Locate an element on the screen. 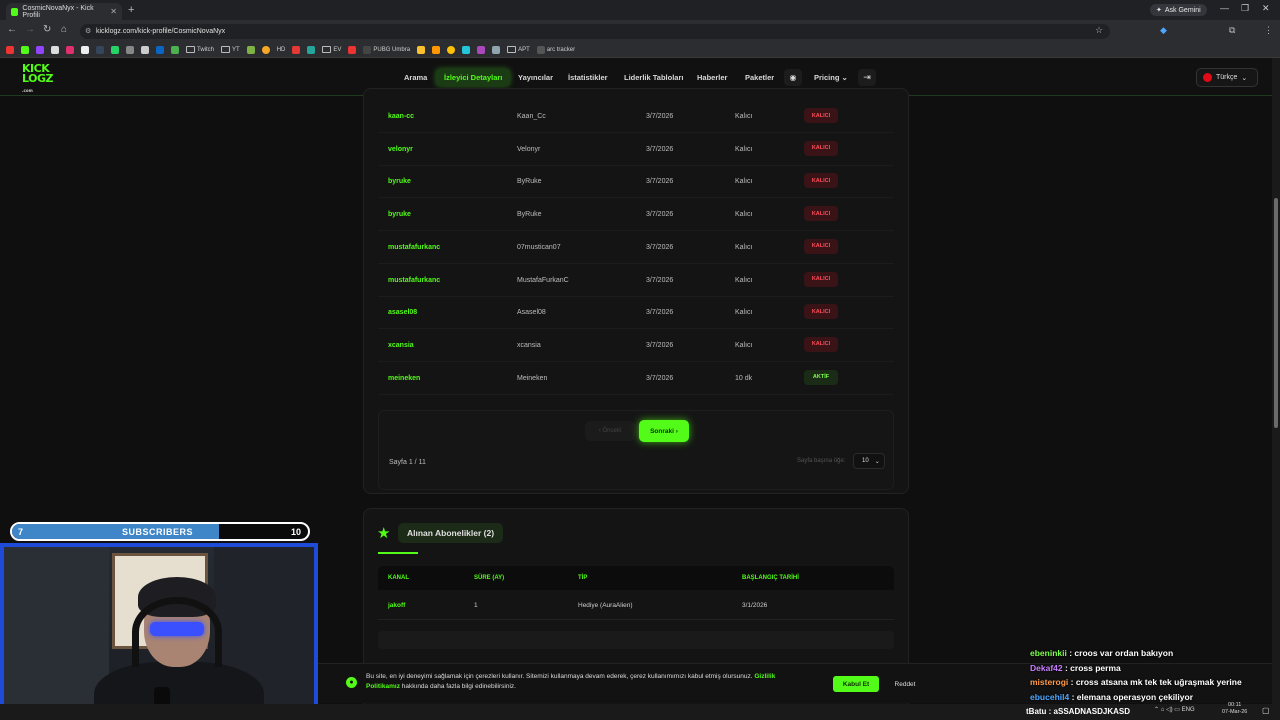  user-link: kaan-cc is located at coordinates (401, 116).